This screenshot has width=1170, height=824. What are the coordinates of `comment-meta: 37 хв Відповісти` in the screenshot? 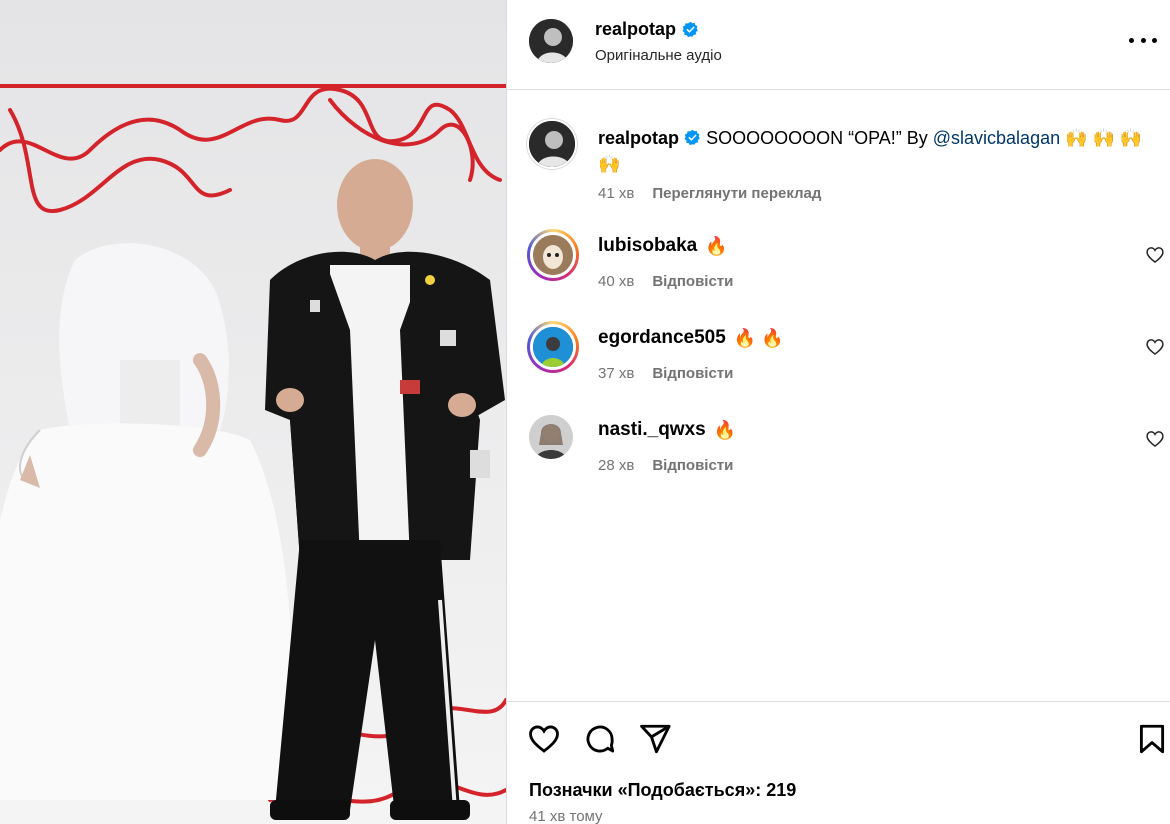 It's located at (665, 373).